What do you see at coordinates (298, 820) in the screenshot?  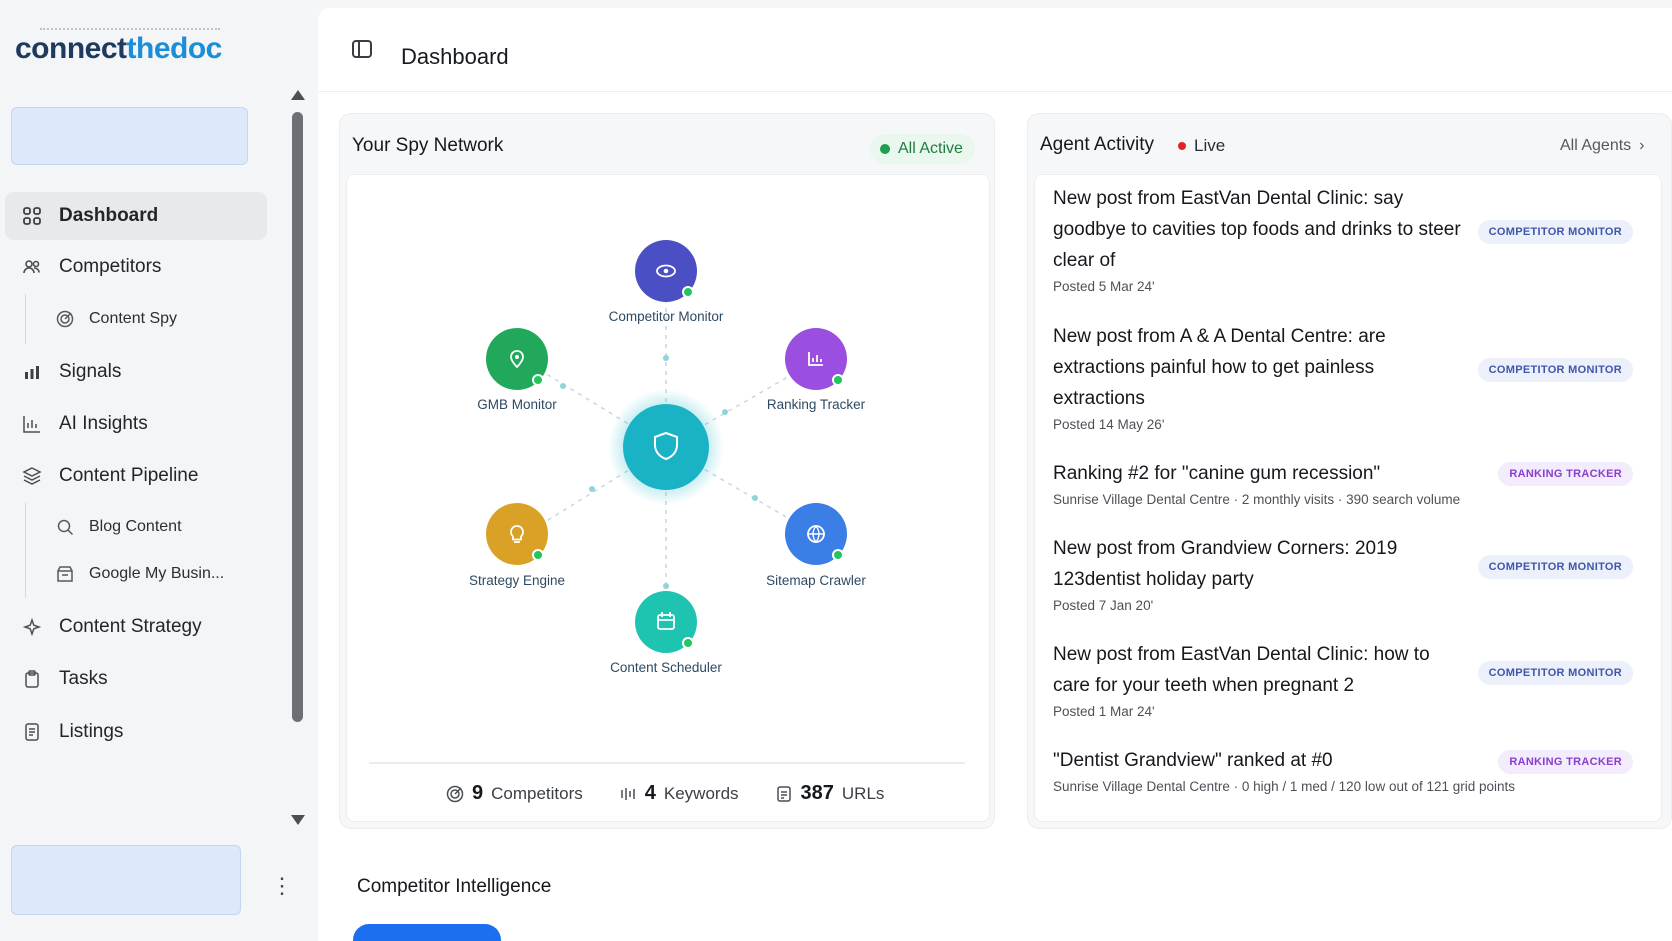 I see `scroll-down-arrow` at bounding box center [298, 820].